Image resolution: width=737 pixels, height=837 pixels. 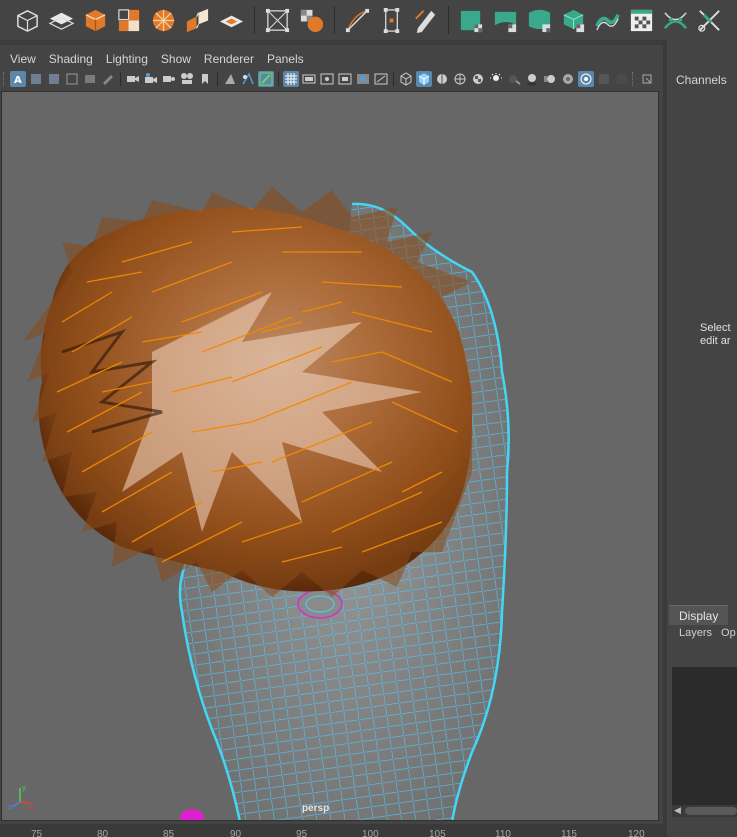 I want to click on time-tick-label: 110, so click(x=503, y=833).